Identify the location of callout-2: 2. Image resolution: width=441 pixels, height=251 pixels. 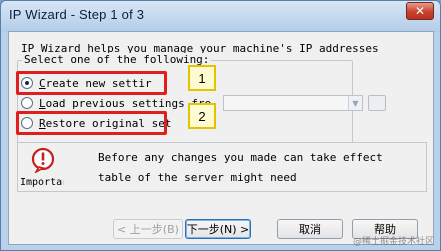
(202, 116).